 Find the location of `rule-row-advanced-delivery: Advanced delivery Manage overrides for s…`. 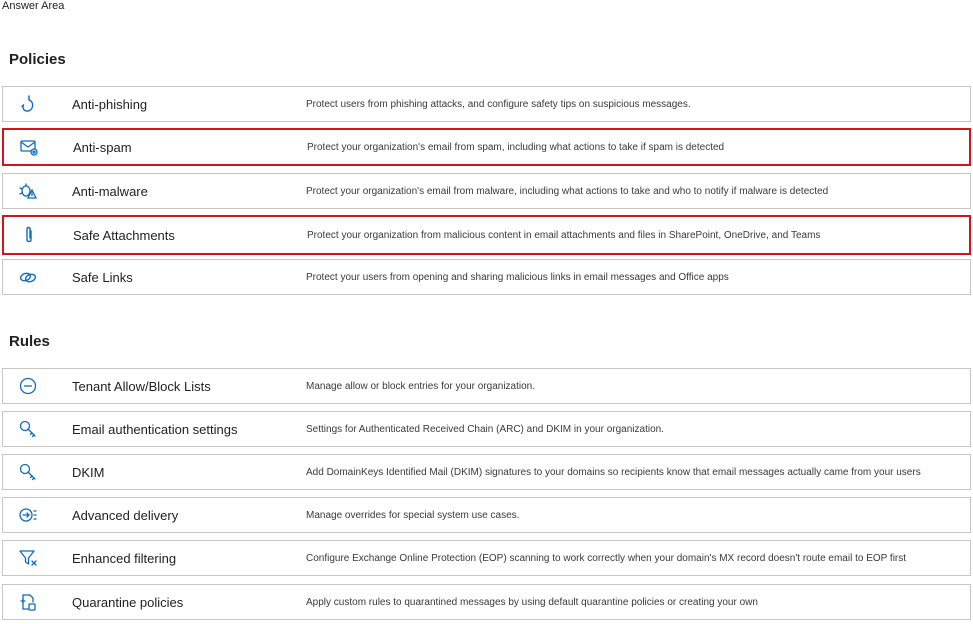

rule-row-advanced-delivery: Advanced delivery Manage overrides for s… is located at coordinates (486, 515).